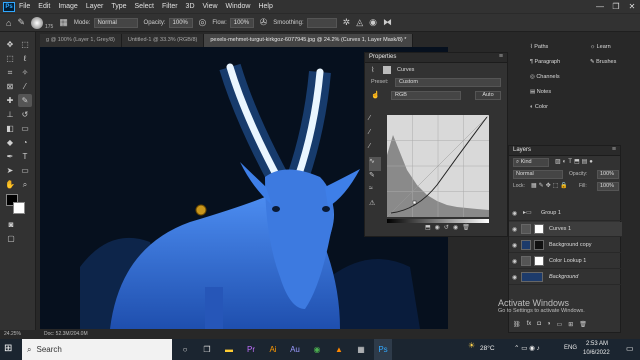 The width and height of the screenshot is (640, 360). I want to click on smoothing-options-icon: ✲, so click(347, 22).